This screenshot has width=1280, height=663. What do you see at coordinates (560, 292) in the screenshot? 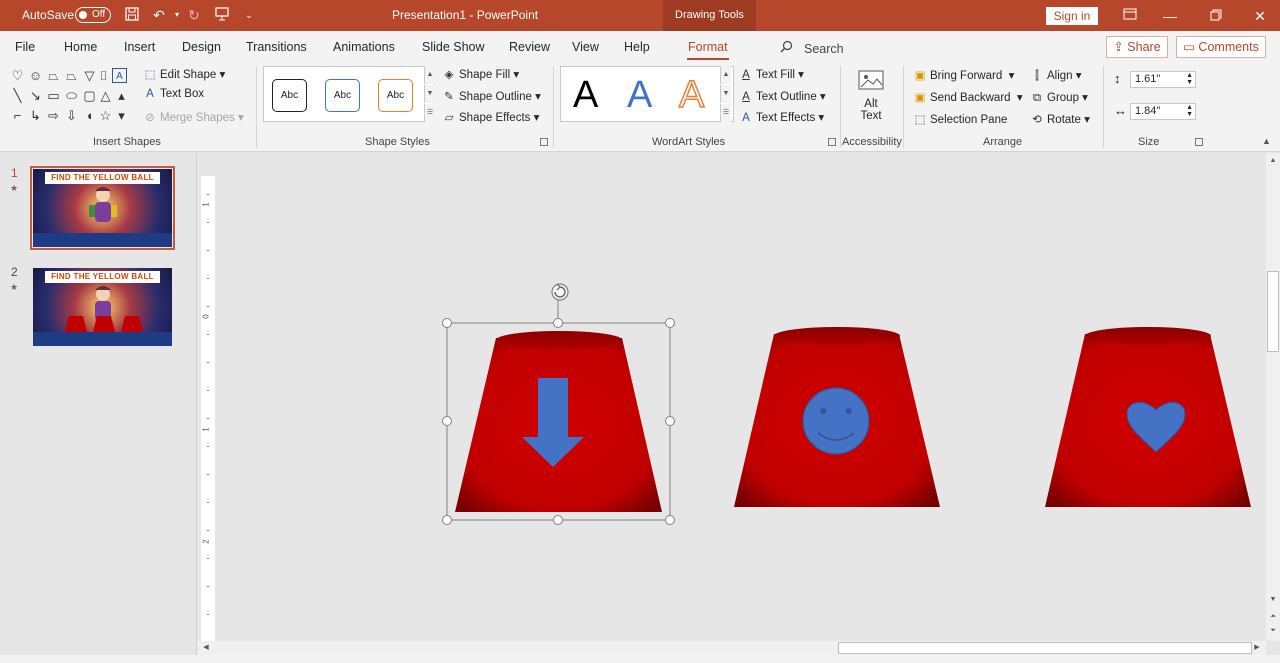
I see `rotate-handle-icon` at bounding box center [560, 292].